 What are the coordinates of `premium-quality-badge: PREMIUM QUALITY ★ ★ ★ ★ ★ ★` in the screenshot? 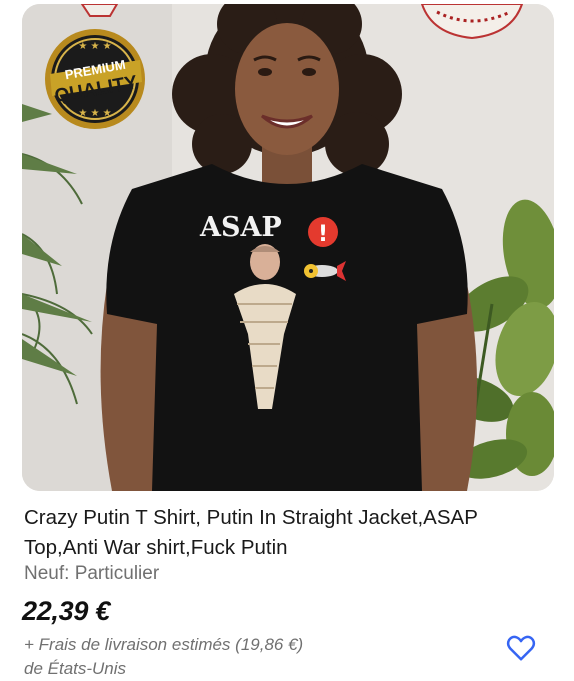 It's located at (95, 79).